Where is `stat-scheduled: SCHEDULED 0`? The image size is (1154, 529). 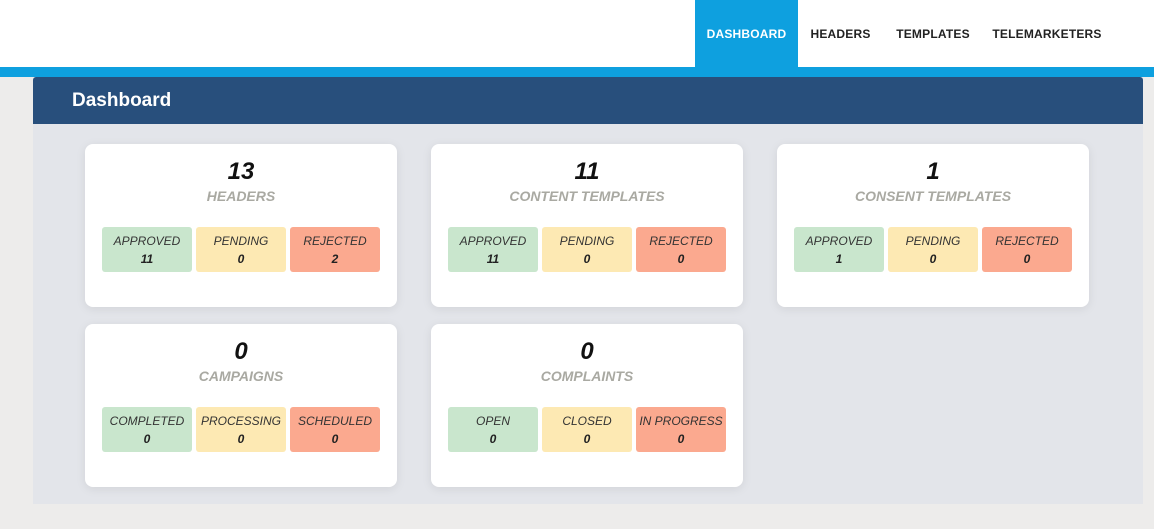
stat-scheduled: SCHEDULED 0 is located at coordinates (335, 429).